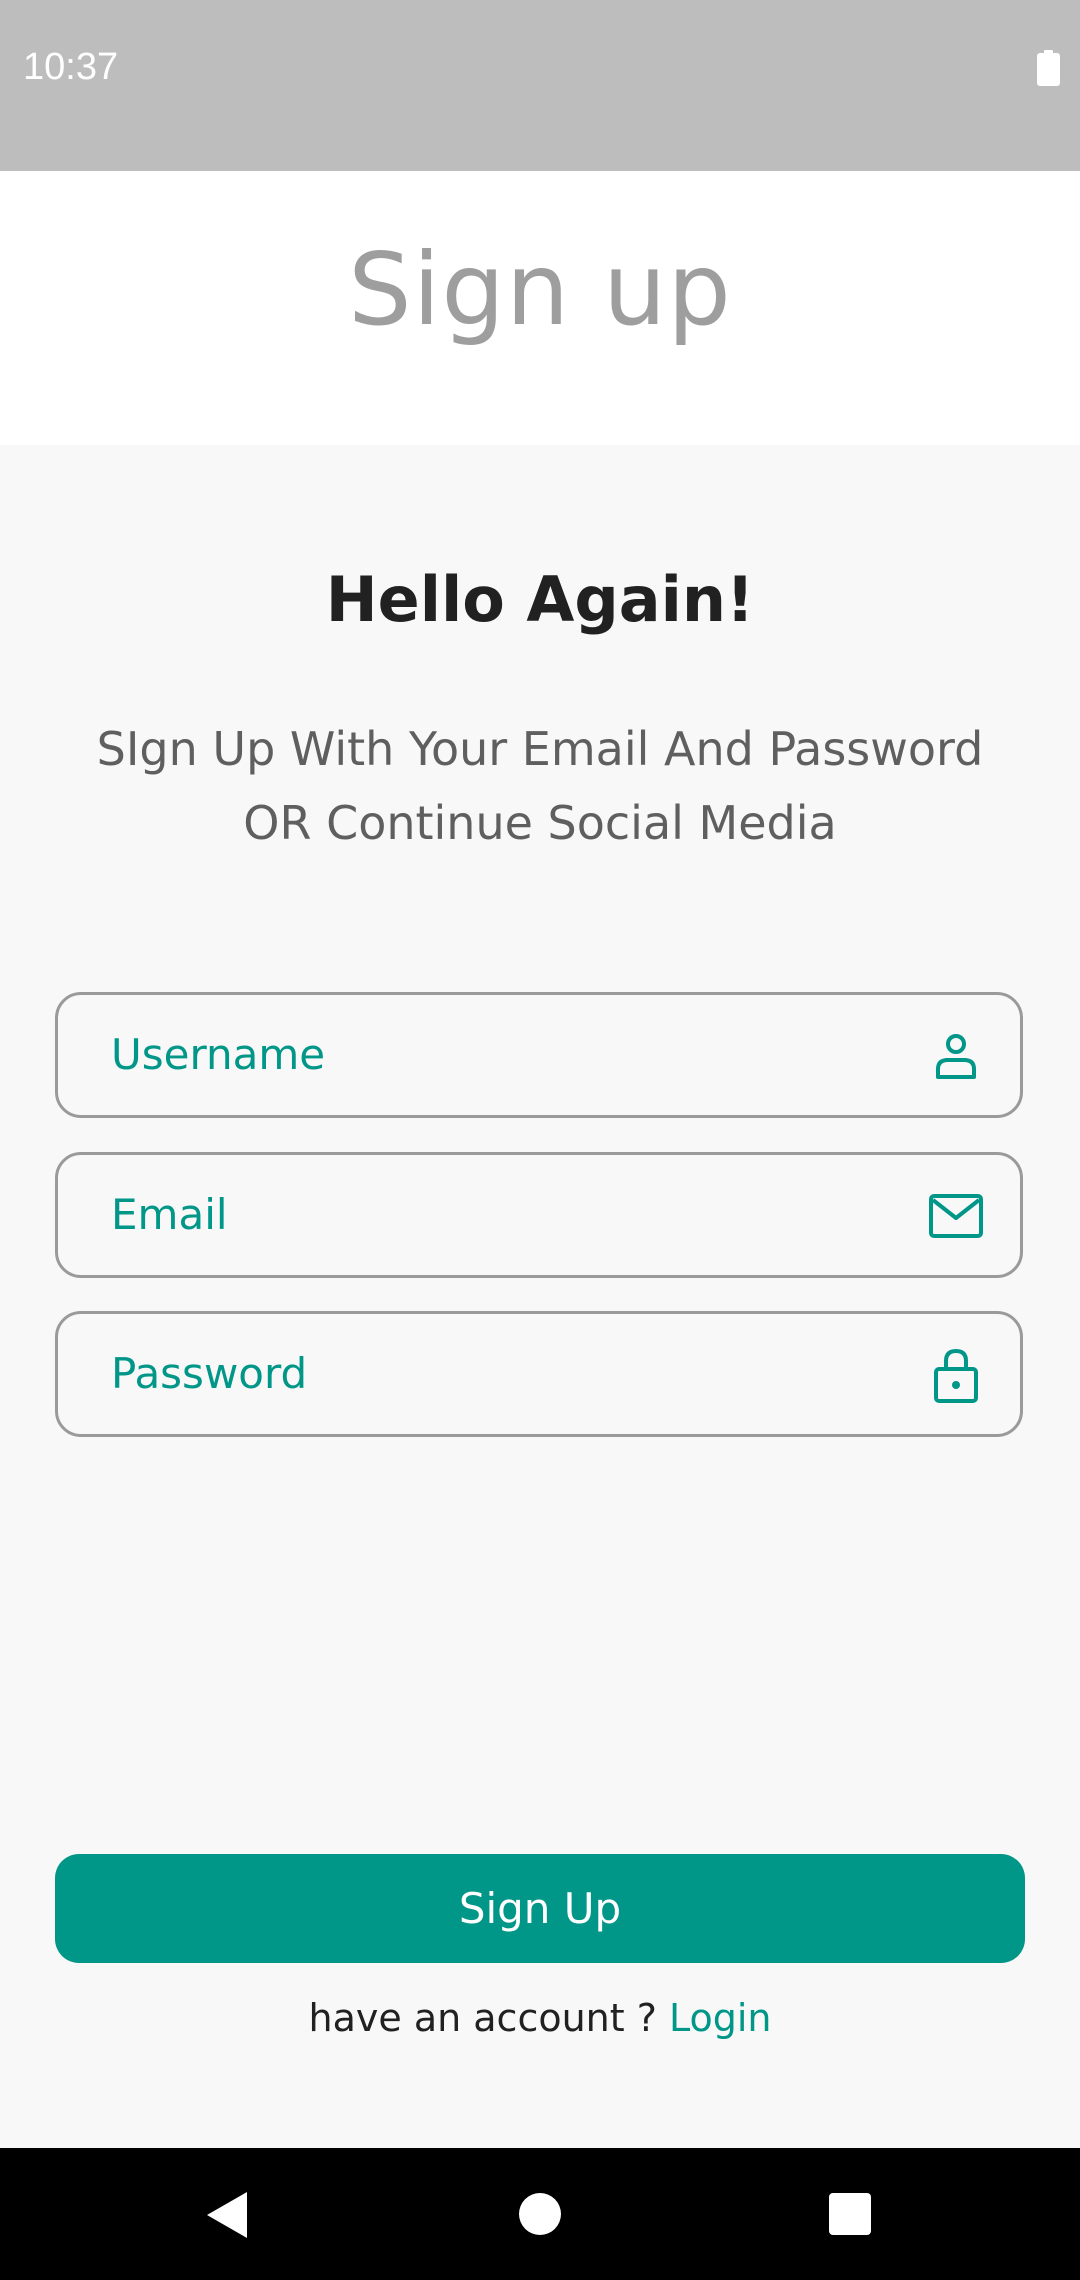  What do you see at coordinates (540, 749) in the screenshot?
I see `signup-instructions-line-1: SIgn Up With Your Email And Password` at bounding box center [540, 749].